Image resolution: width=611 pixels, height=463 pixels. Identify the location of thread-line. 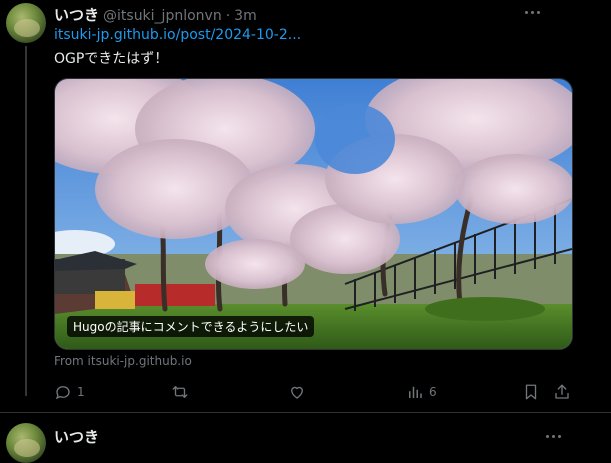
(26, 221).